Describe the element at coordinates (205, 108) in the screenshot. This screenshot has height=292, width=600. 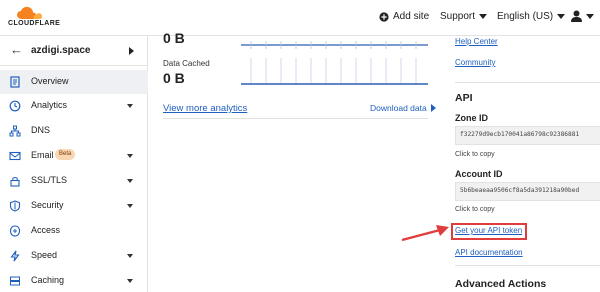
I see `view-more-analytics-link: View more analytics` at that location.